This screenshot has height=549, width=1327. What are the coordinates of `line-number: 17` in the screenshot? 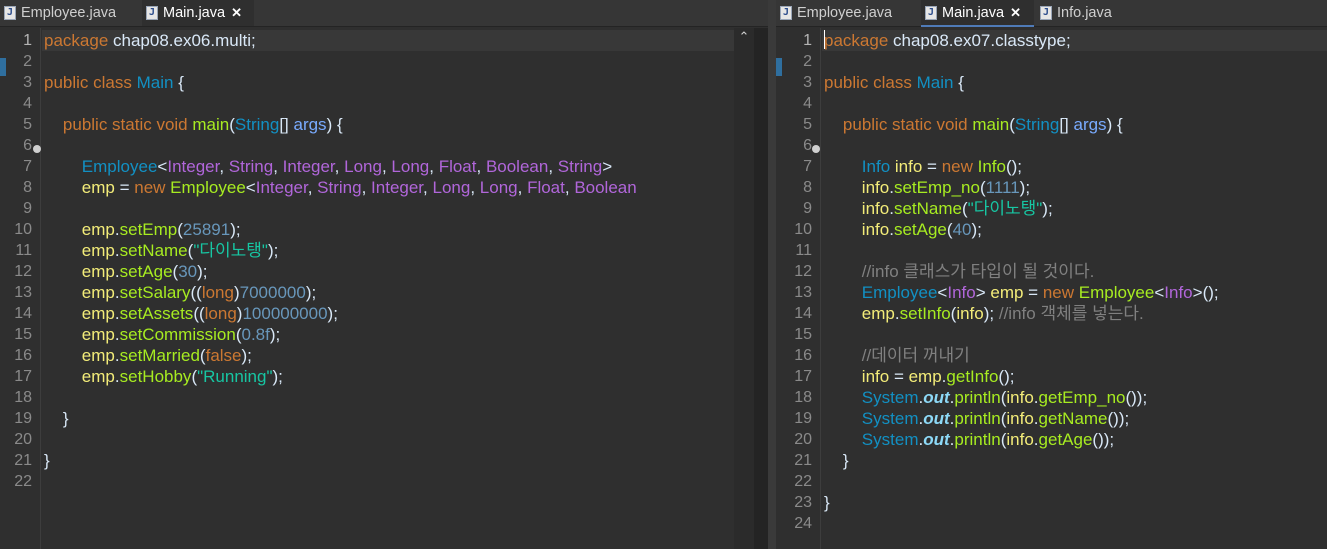 It's located at (803, 376).